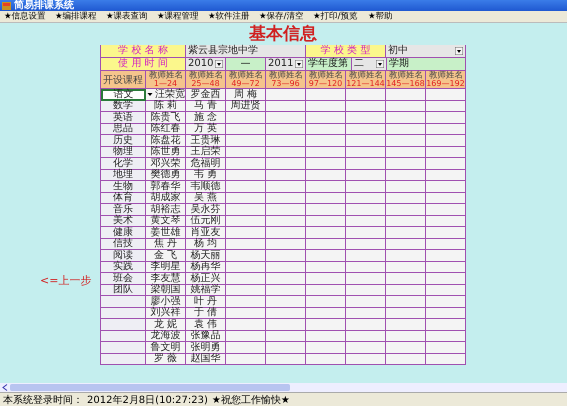 This screenshot has width=567, height=406. What do you see at coordinates (206, 106) in the screenshot?
I see `teacher-cell: 马 青` at bounding box center [206, 106].